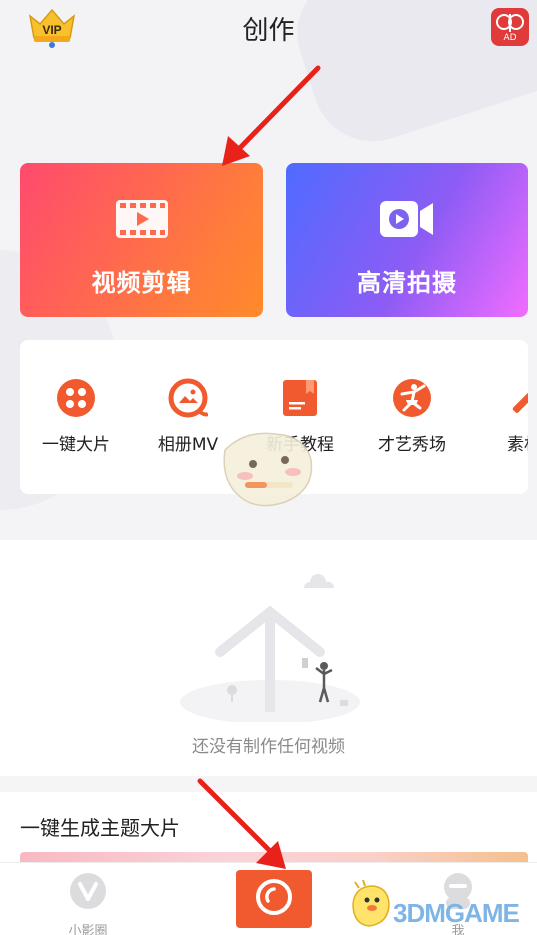 The image size is (537, 935). I want to click on magic-wand-icon, so click(516, 398).